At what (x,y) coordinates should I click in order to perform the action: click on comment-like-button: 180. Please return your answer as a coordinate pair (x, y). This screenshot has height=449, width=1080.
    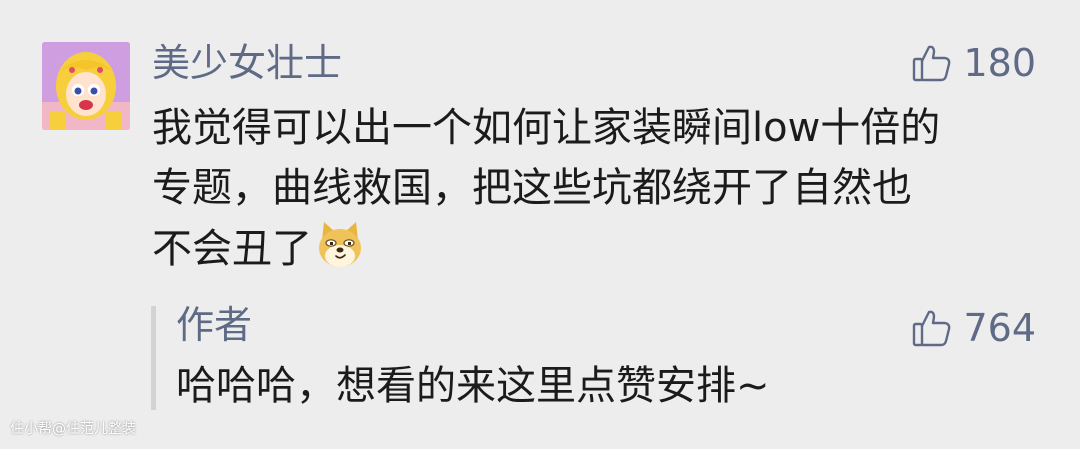
    Looking at the image, I should click on (973, 63).